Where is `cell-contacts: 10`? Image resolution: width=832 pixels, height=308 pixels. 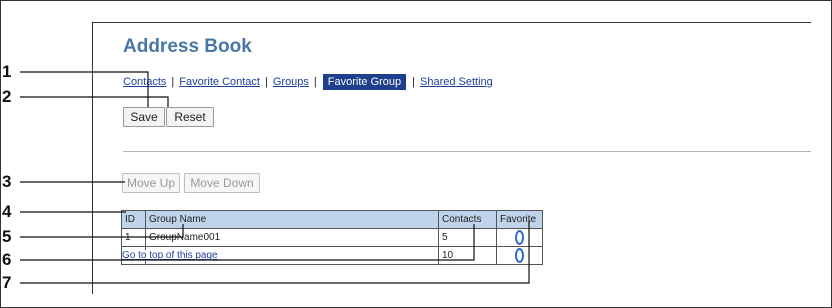 cell-contacts: 10 is located at coordinates (467, 255).